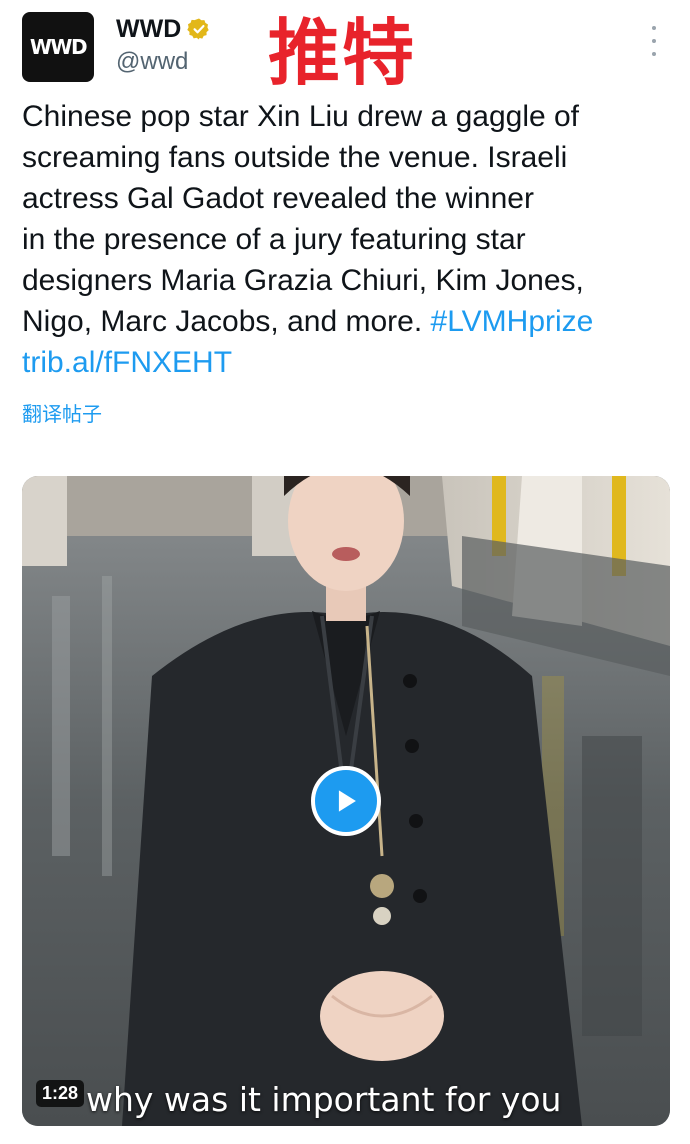 This screenshot has width=690, height=1144. I want to click on tweet-line: in the presence of a jury featuring star, so click(274, 239).